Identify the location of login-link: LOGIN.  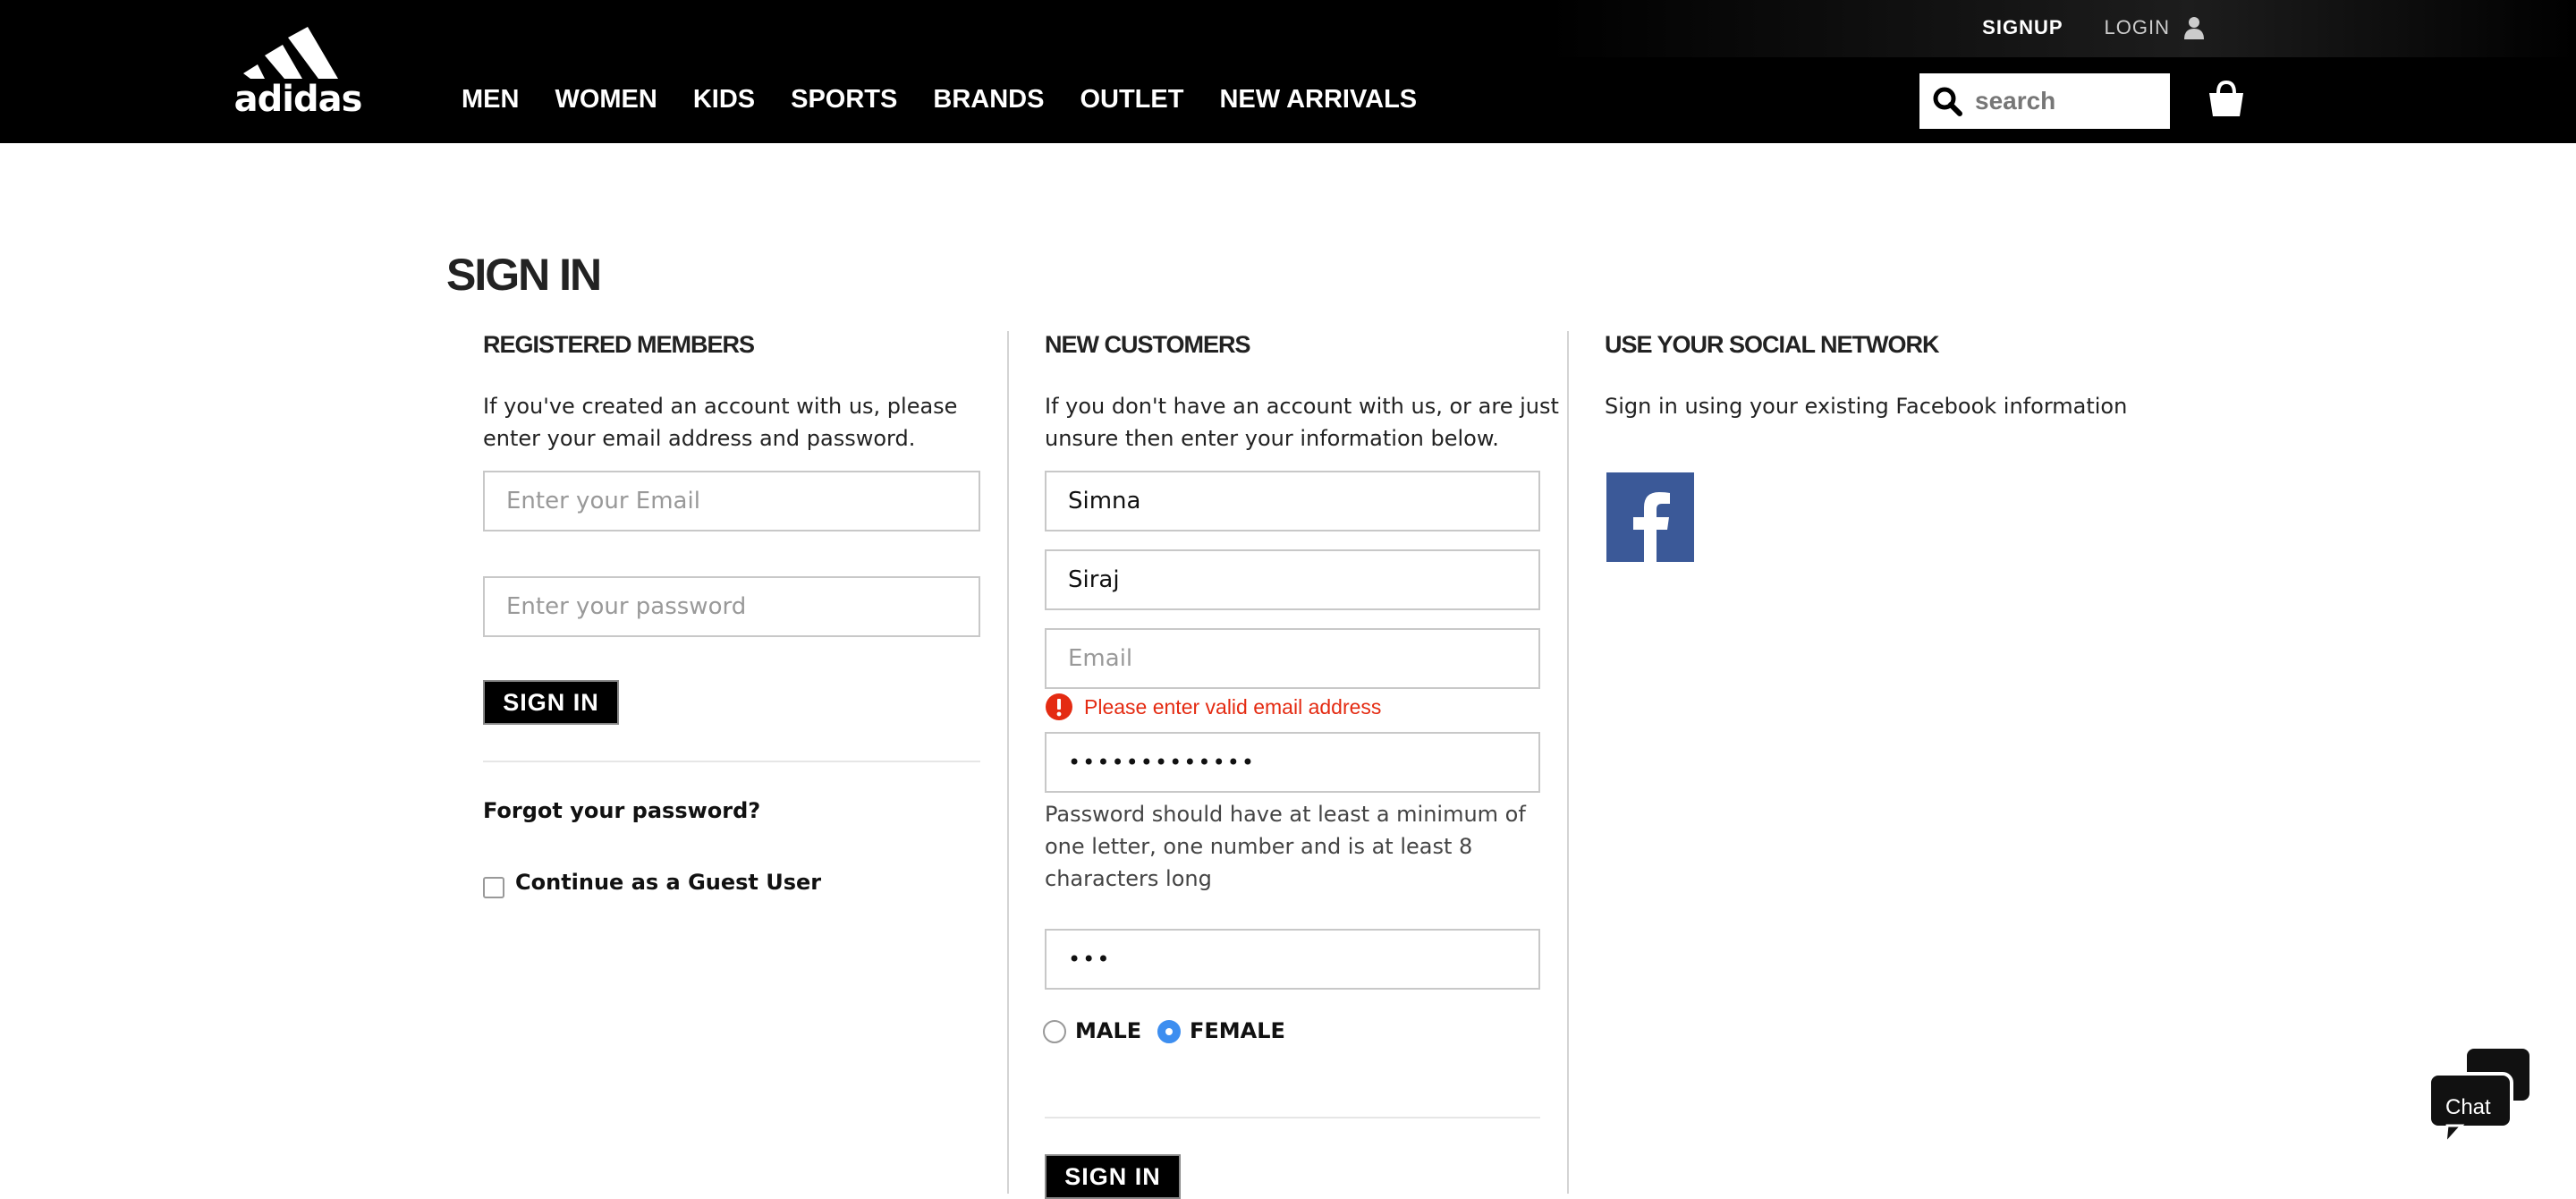
(2154, 27).